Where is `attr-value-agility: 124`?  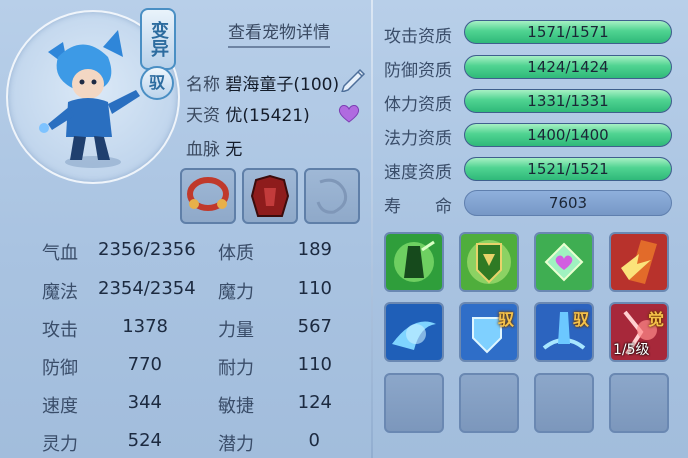
attr-value-agility: 124 is located at coordinates (314, 402).